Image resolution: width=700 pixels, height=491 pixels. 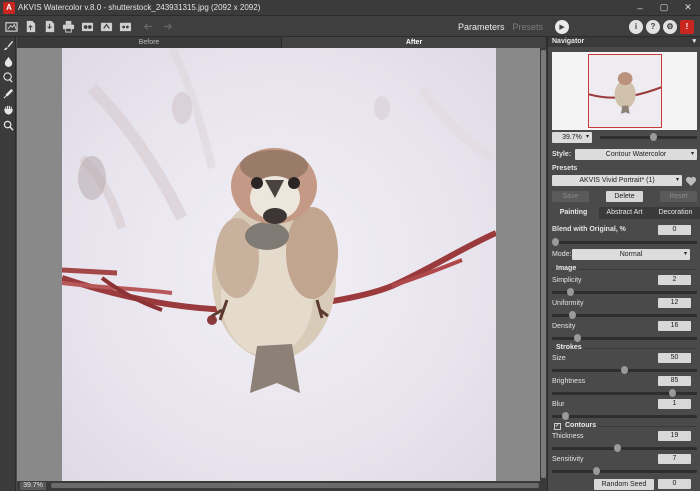 I want to click on density-slider-knob, so click(x=578, y=338).